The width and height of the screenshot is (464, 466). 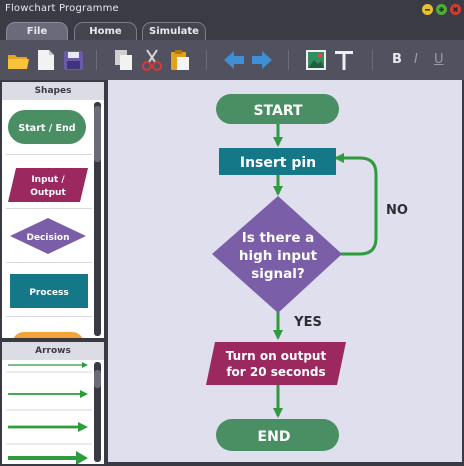 I want to click on end-terminal: END, so click(x=277, y=435).